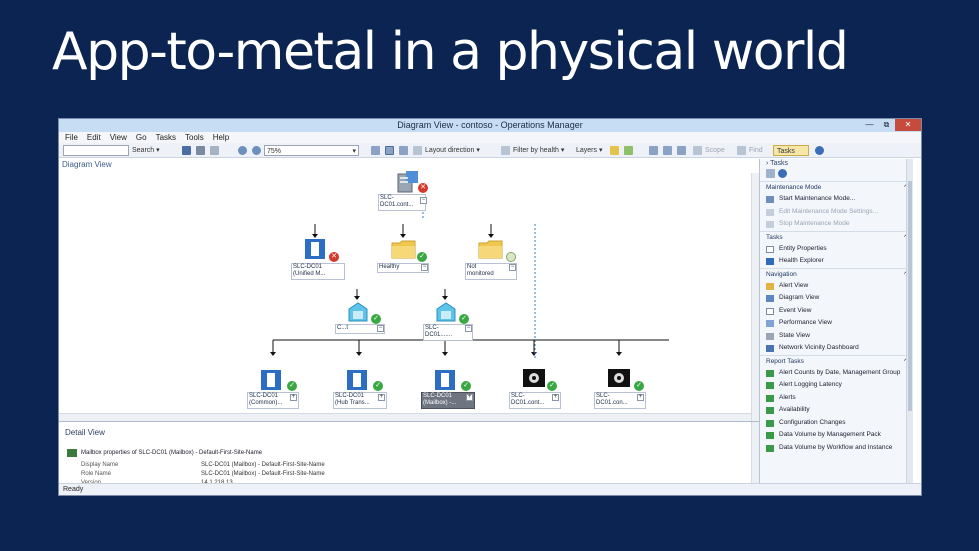 The height and width of the screenshot is (551, 979). What do you see at coordinates (836, 298) in the screenshot?
I see `nav-diagram-view: Diagram View` at bounding box center [836, 298].